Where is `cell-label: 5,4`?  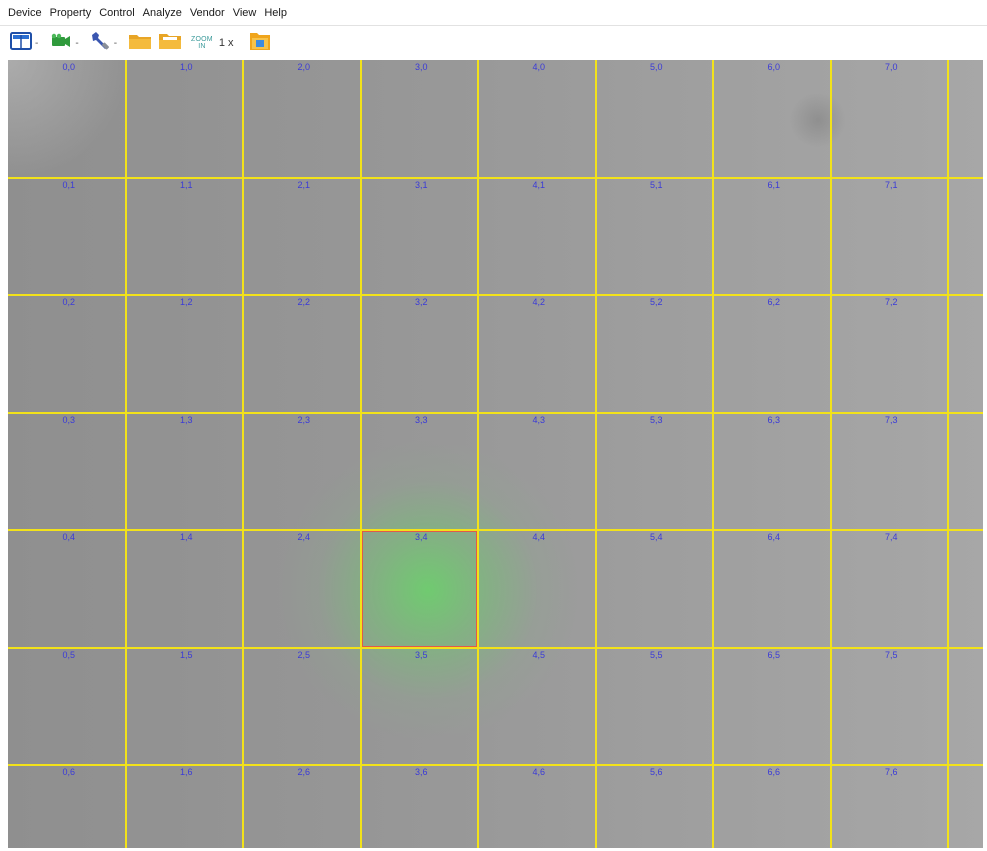
cell-label: 5,4 is located at coordinates (656, 537).